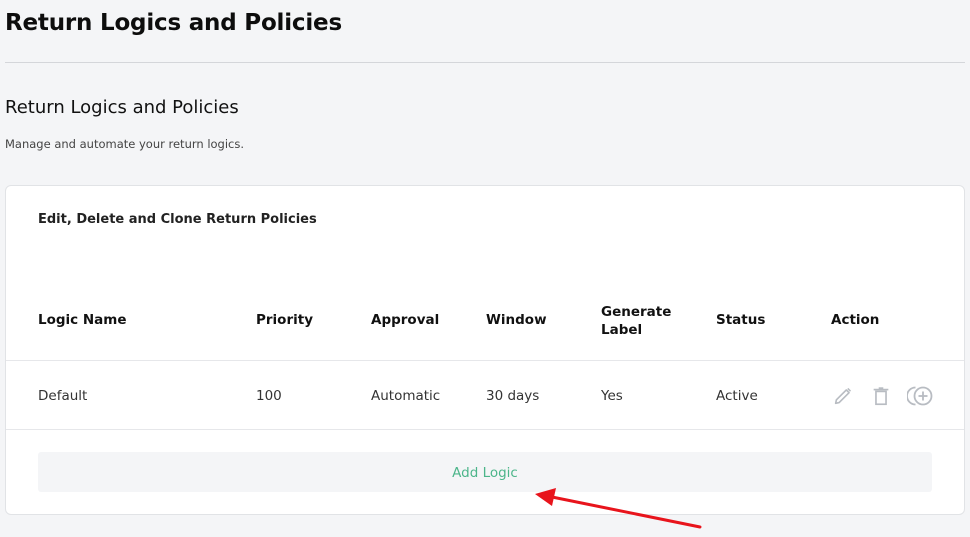  Describe the element at coordinates (741, 320) in the screenshot. I see `column-header-status: Status` at that location.